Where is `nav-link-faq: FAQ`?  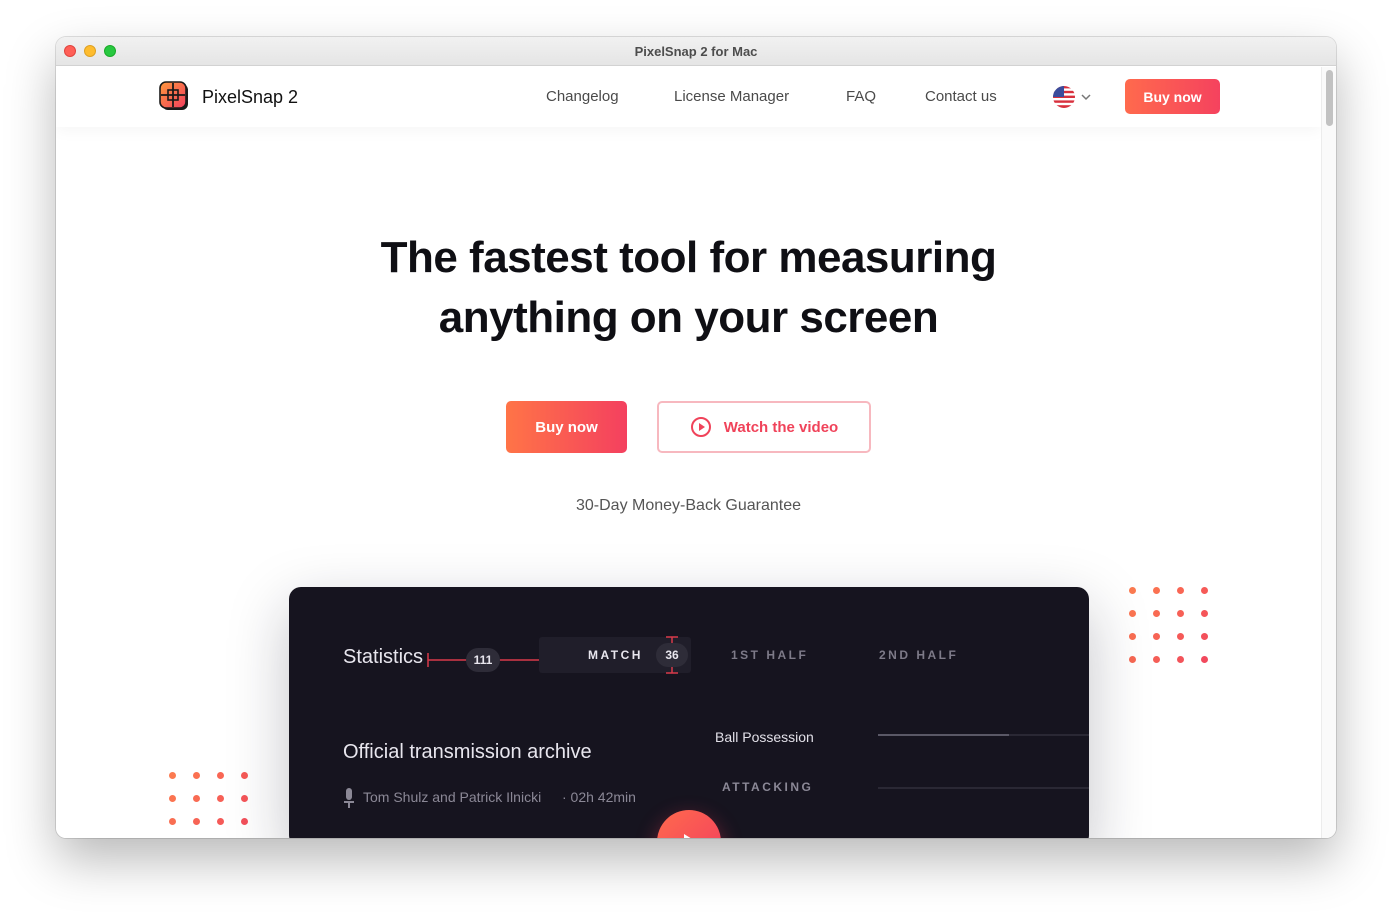 nav-link-faq: FAQ is located at coordinates (861, 96).